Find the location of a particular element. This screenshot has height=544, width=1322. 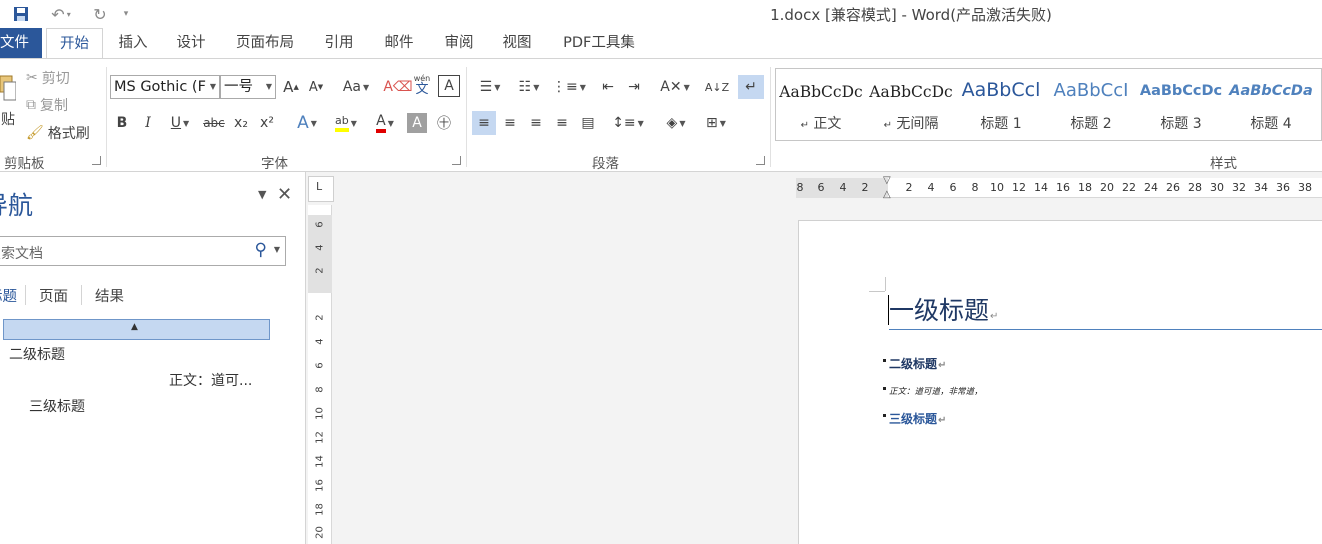

justify-icon: ≡ is located at coordinates (562, 123).